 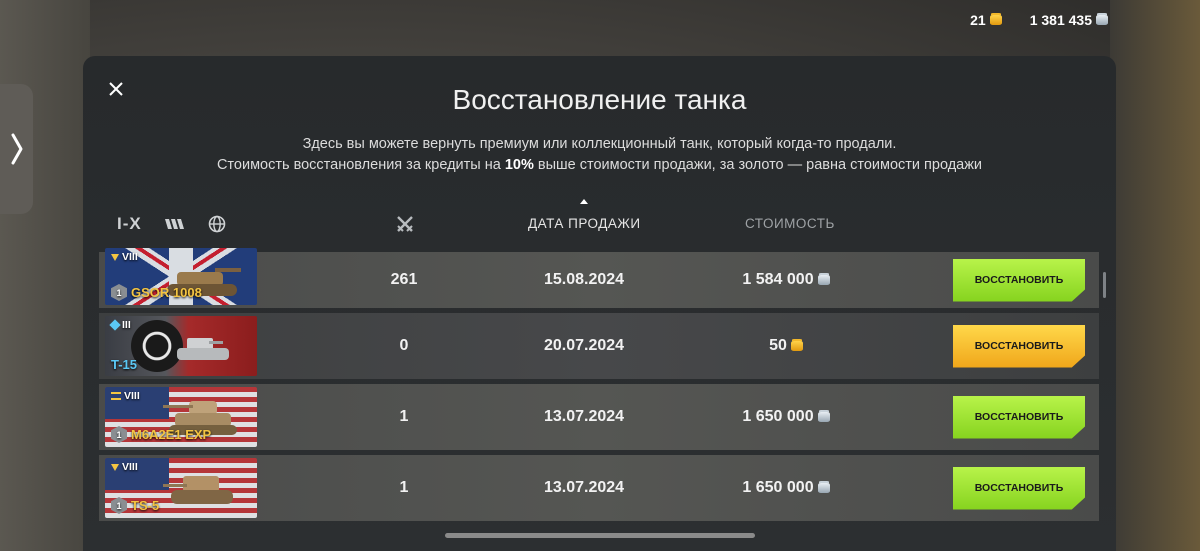 I want to click on side-panel-toggle, so click(x=16, y=149).